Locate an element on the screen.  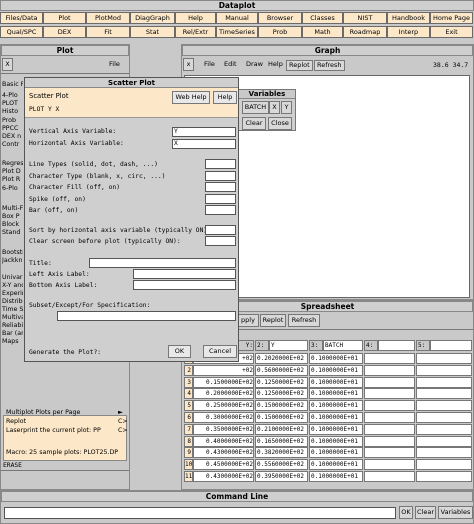
help-button: Help is located at coordinates (225, 97).